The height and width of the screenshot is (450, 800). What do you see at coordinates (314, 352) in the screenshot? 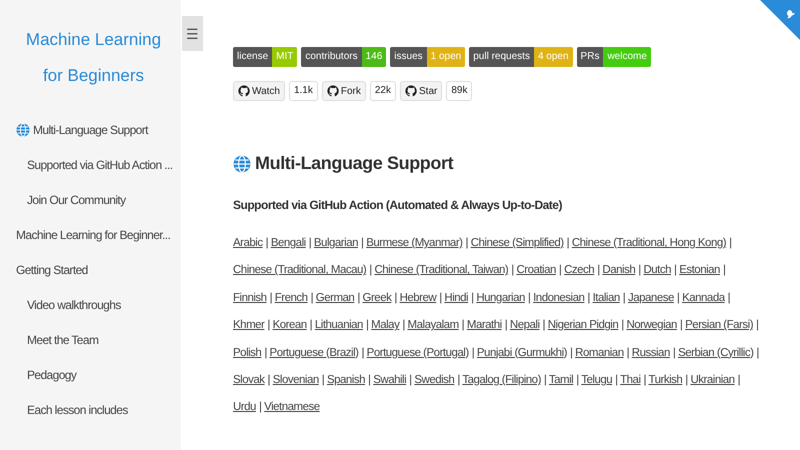
I see `language-link: Portuguese (Brazil)` at bounding box center [314, 352].